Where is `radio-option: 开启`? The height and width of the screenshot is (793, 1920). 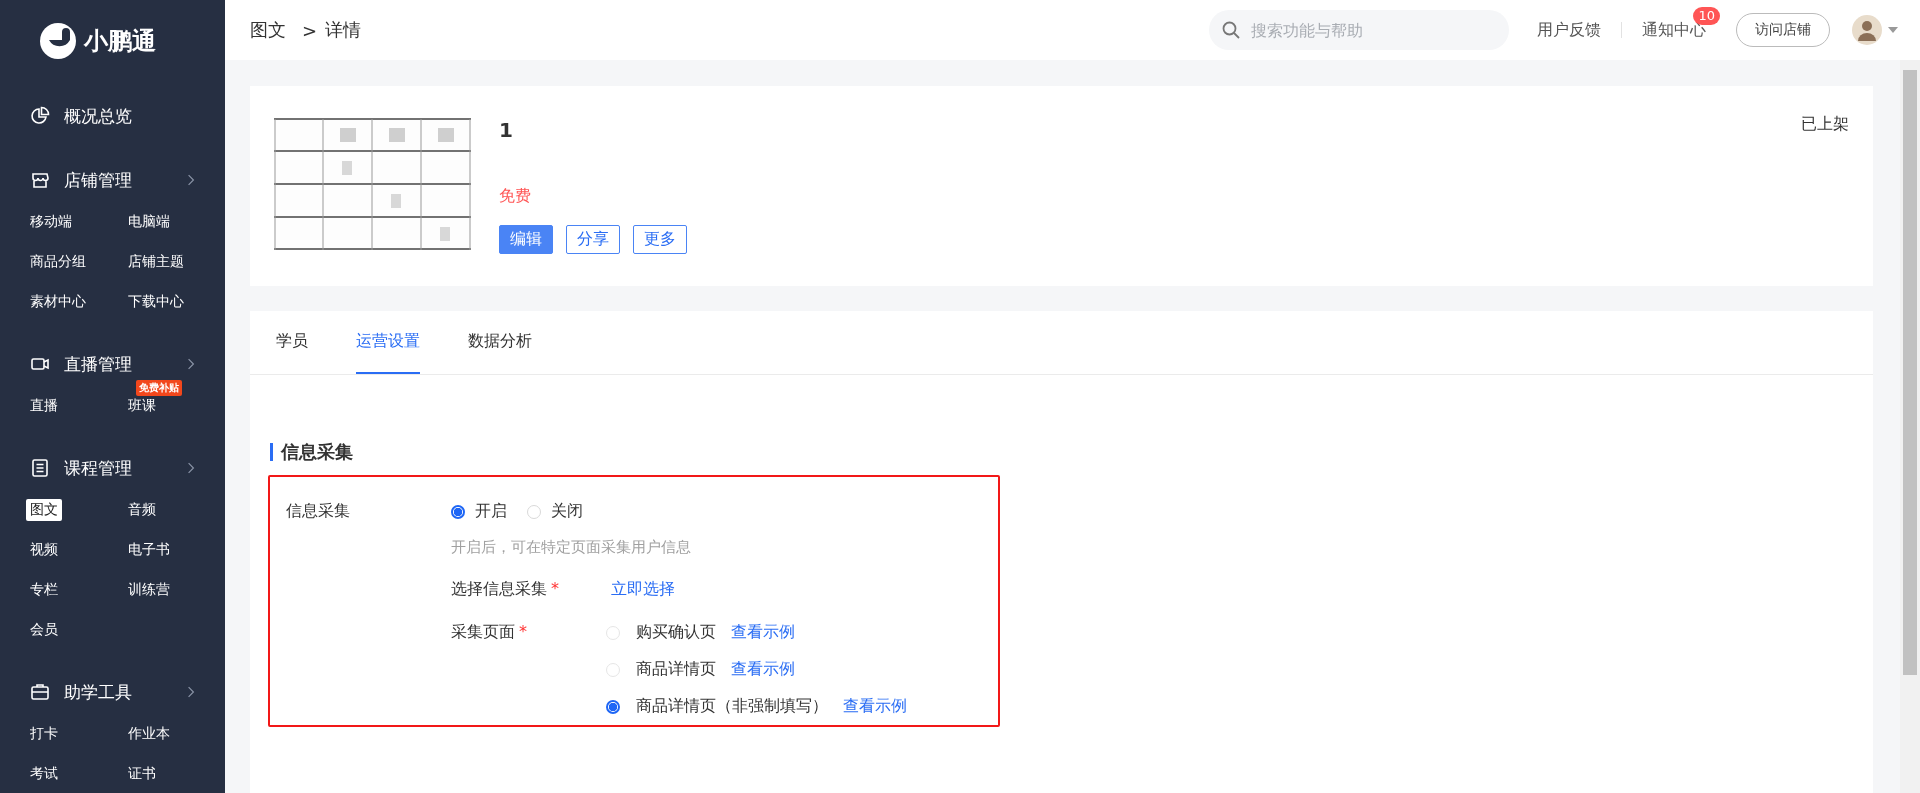 radio-option: 开启 is located at coordinates (479, 511).